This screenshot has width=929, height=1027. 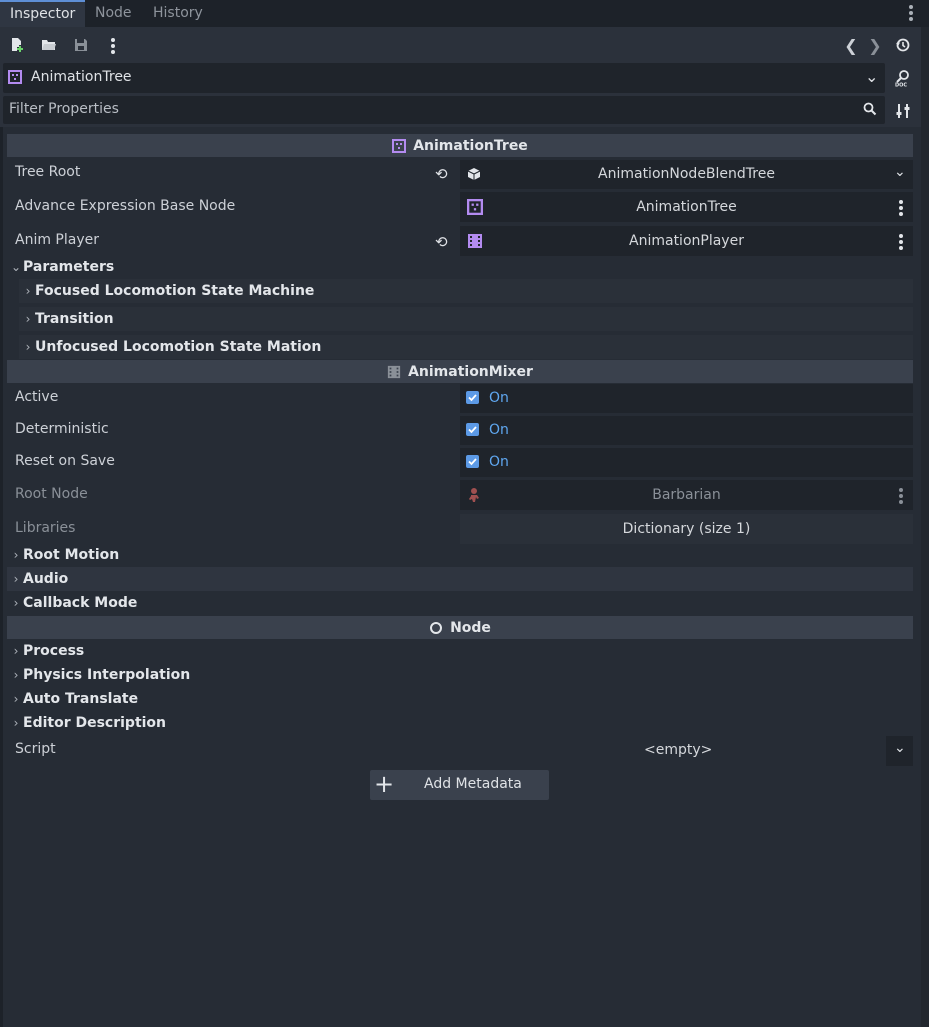 I want to click on property-label: Script, so click(x=35, y=749).